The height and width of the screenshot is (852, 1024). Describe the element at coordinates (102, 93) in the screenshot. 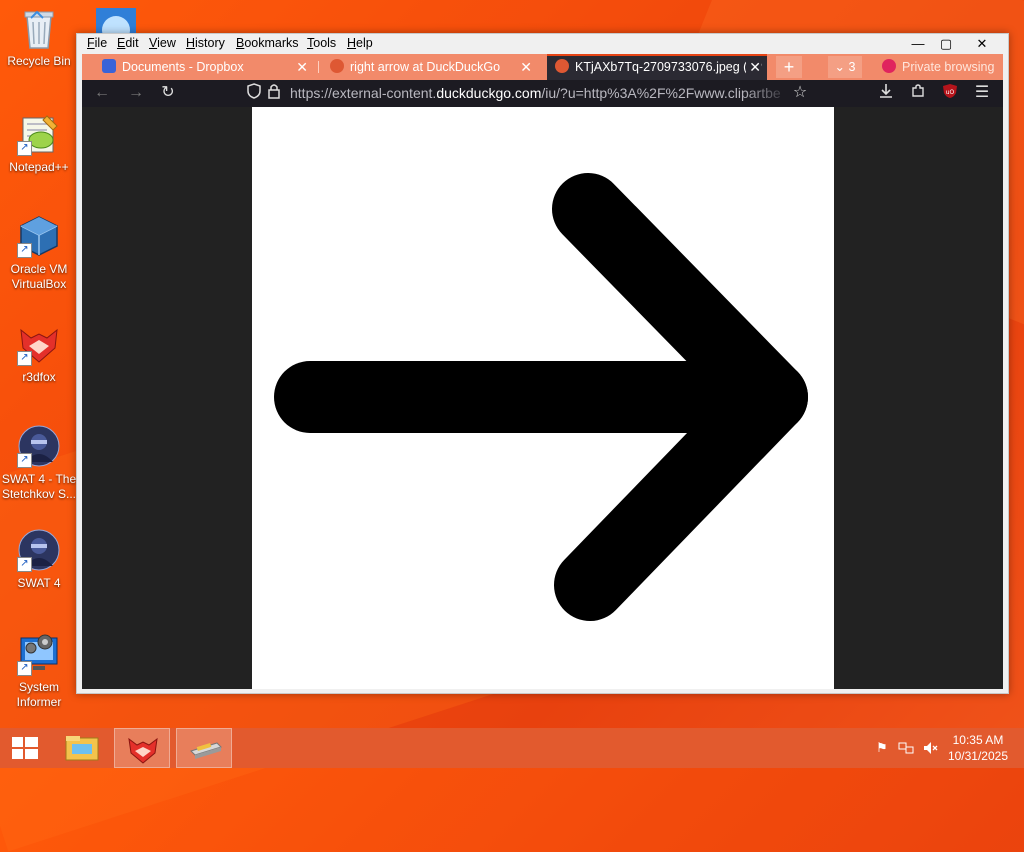

I see `back-button: ←` at that location.